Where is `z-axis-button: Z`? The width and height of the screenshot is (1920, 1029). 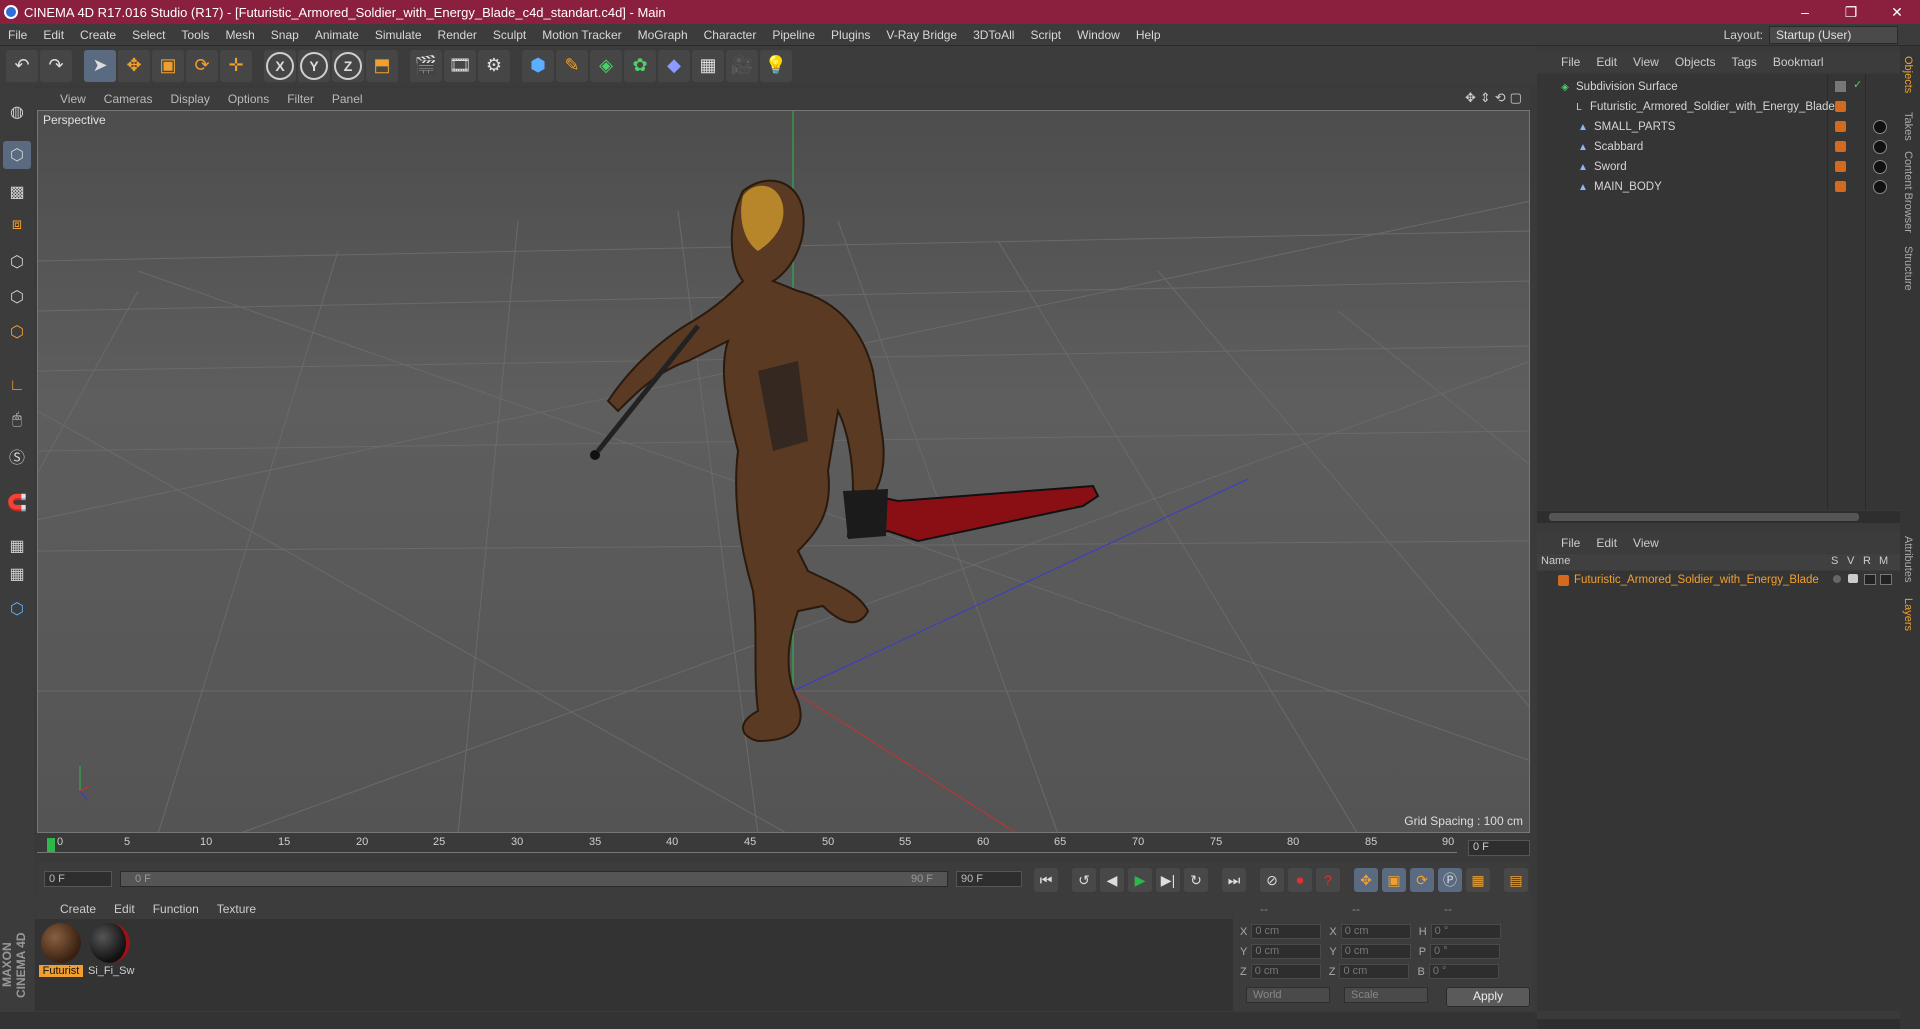 z-axis-button: Z is located at coordinates (348, 65).